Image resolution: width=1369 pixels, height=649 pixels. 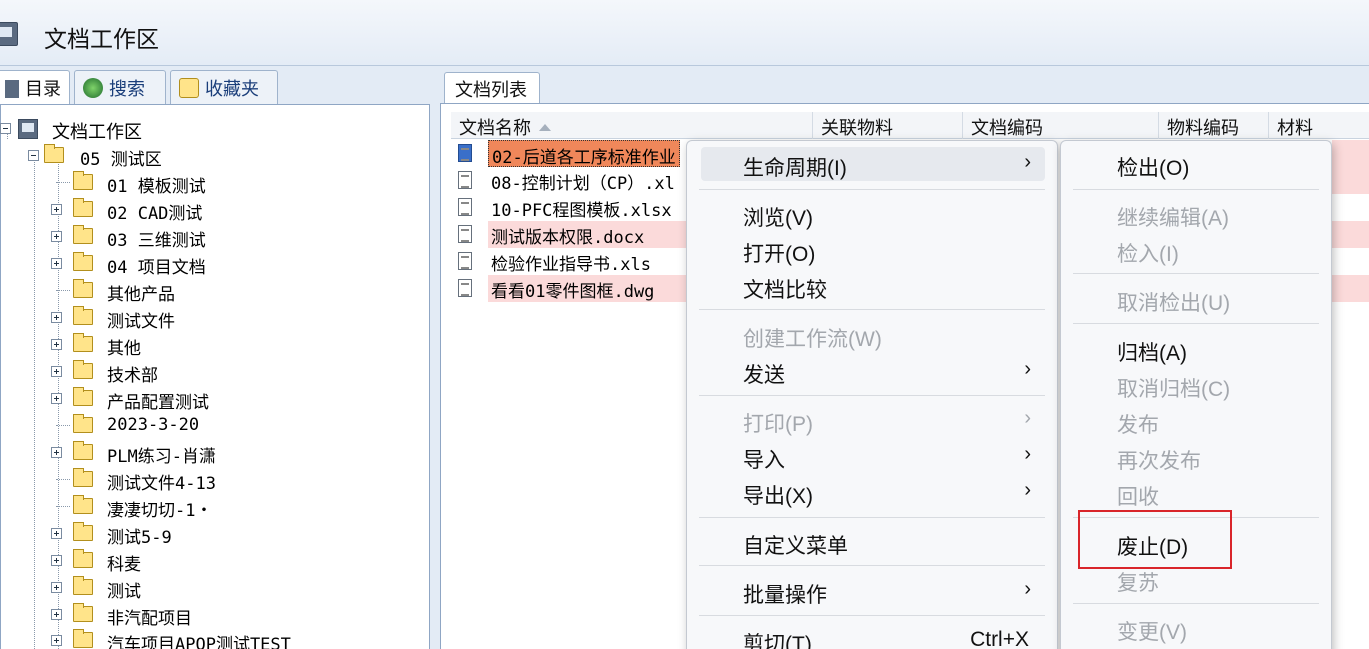 What do you see at coordinates (236, 426) in the screenshot?
I see `tree-item: 2023-3-20` at bounding box center [236, 426].